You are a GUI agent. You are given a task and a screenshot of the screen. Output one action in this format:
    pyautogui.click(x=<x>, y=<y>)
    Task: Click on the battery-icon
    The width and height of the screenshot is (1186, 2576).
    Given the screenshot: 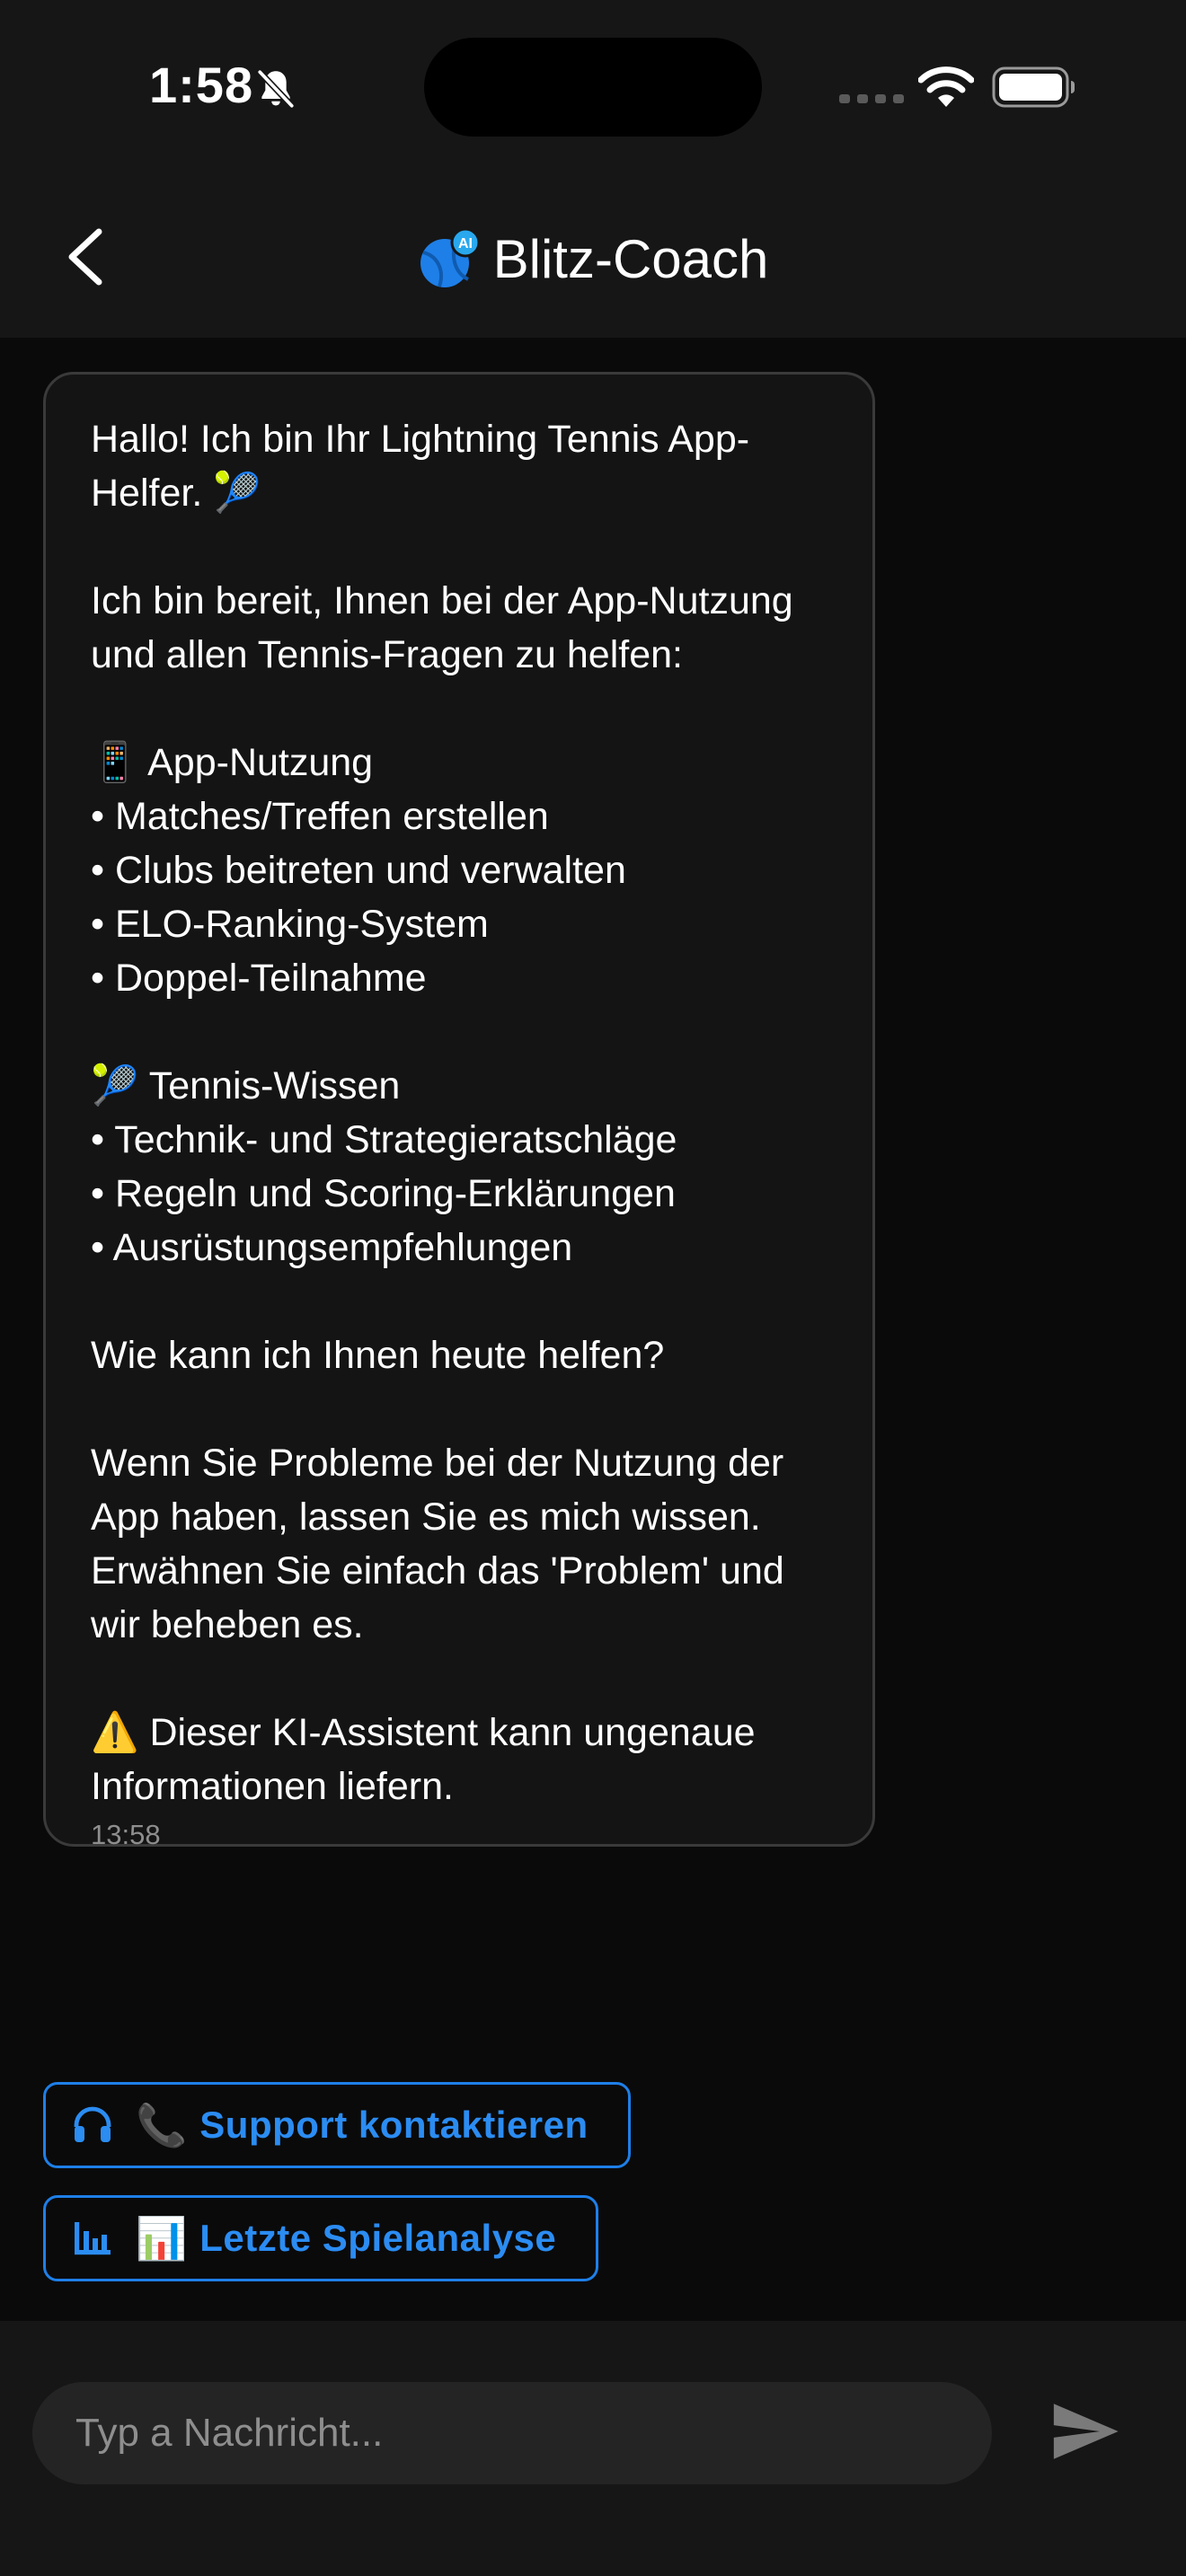 What is the action you would take?
    pyautogui.click(x=1033, y=87)
    